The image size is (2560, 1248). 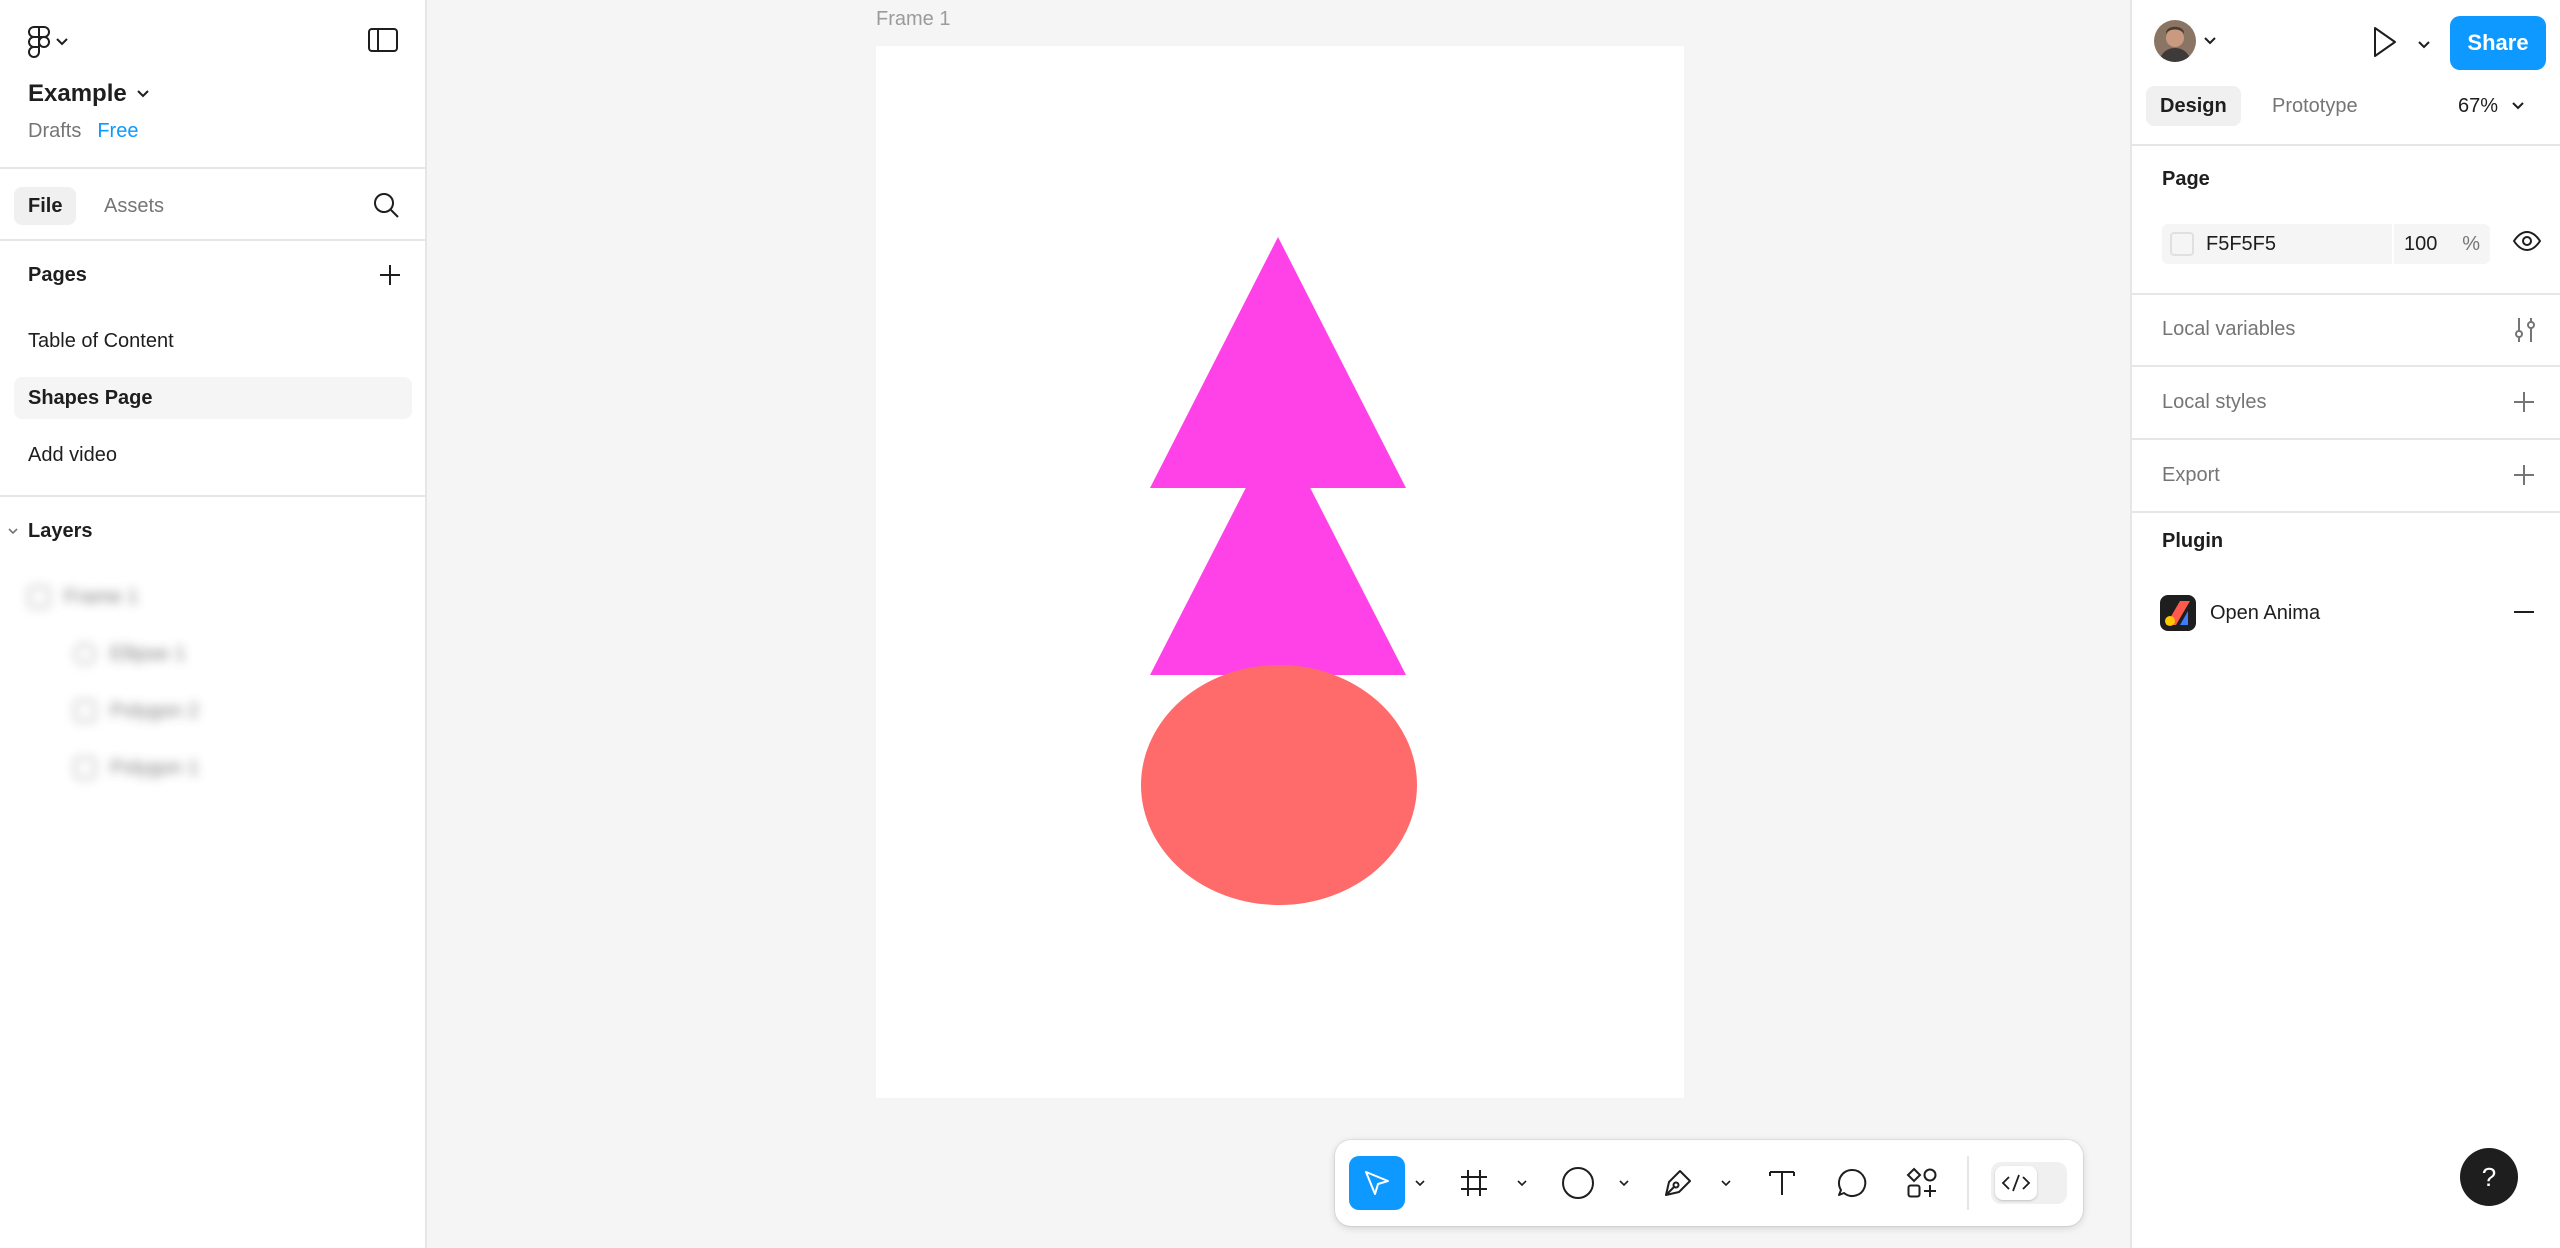 What do you see at coordinates (117, 131) in the screenshot?
I see `plan-badge: Free` at bounding box center [117, 131].